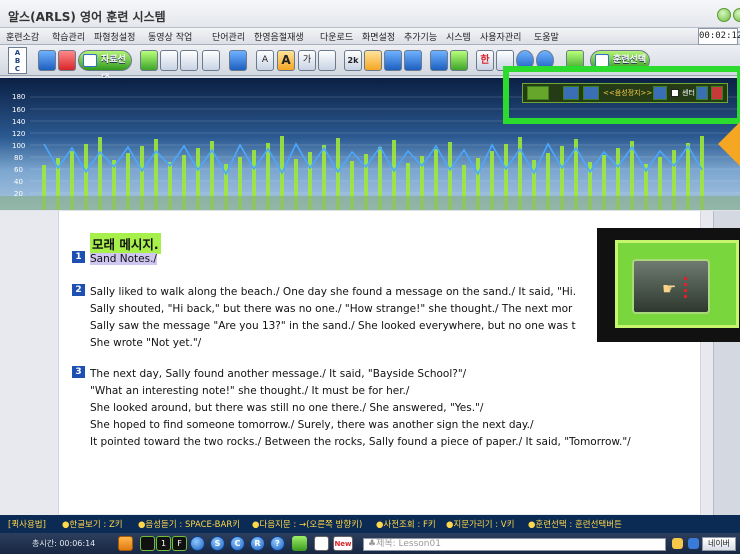 The image size is (740, 554). What do you see at coordinates (571, 93) in the screenshot?
I see `back-arrow-button` at bounding box center [571, 93].